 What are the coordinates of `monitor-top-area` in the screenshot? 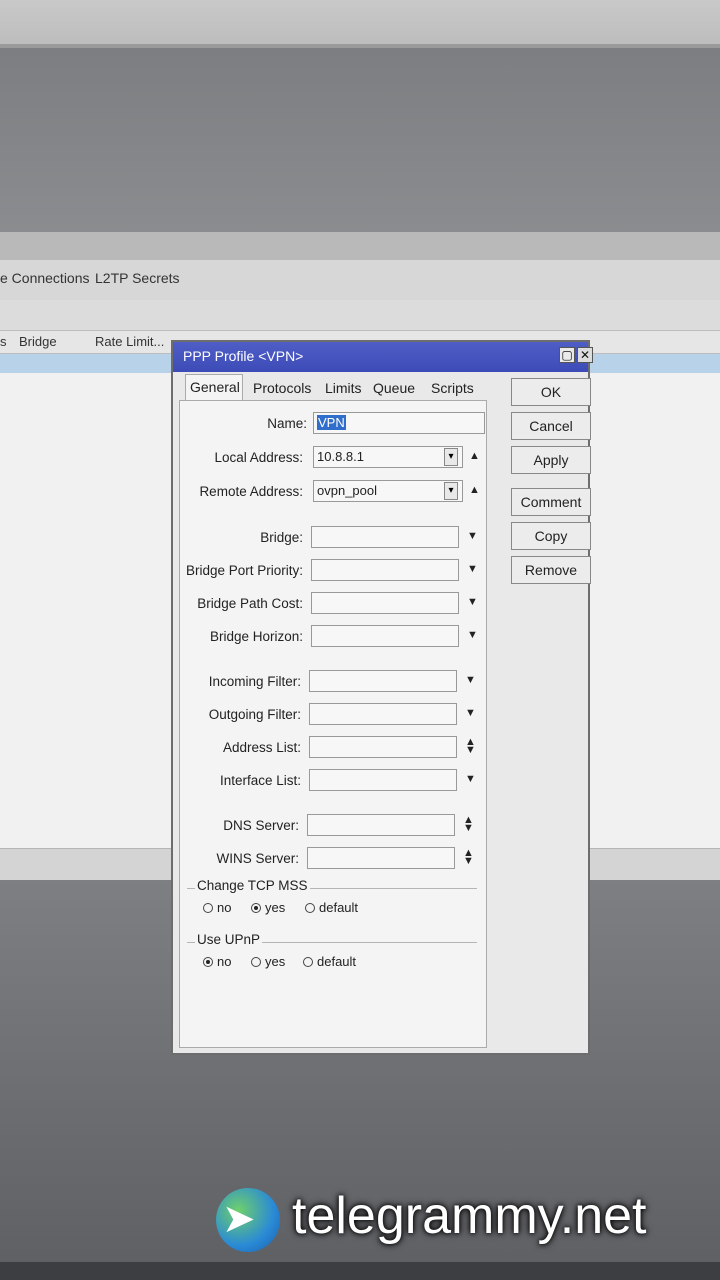 It's located at (360, 24).